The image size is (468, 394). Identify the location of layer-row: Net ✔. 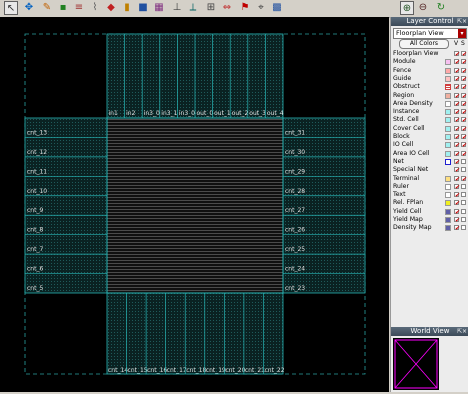
(430, 162).